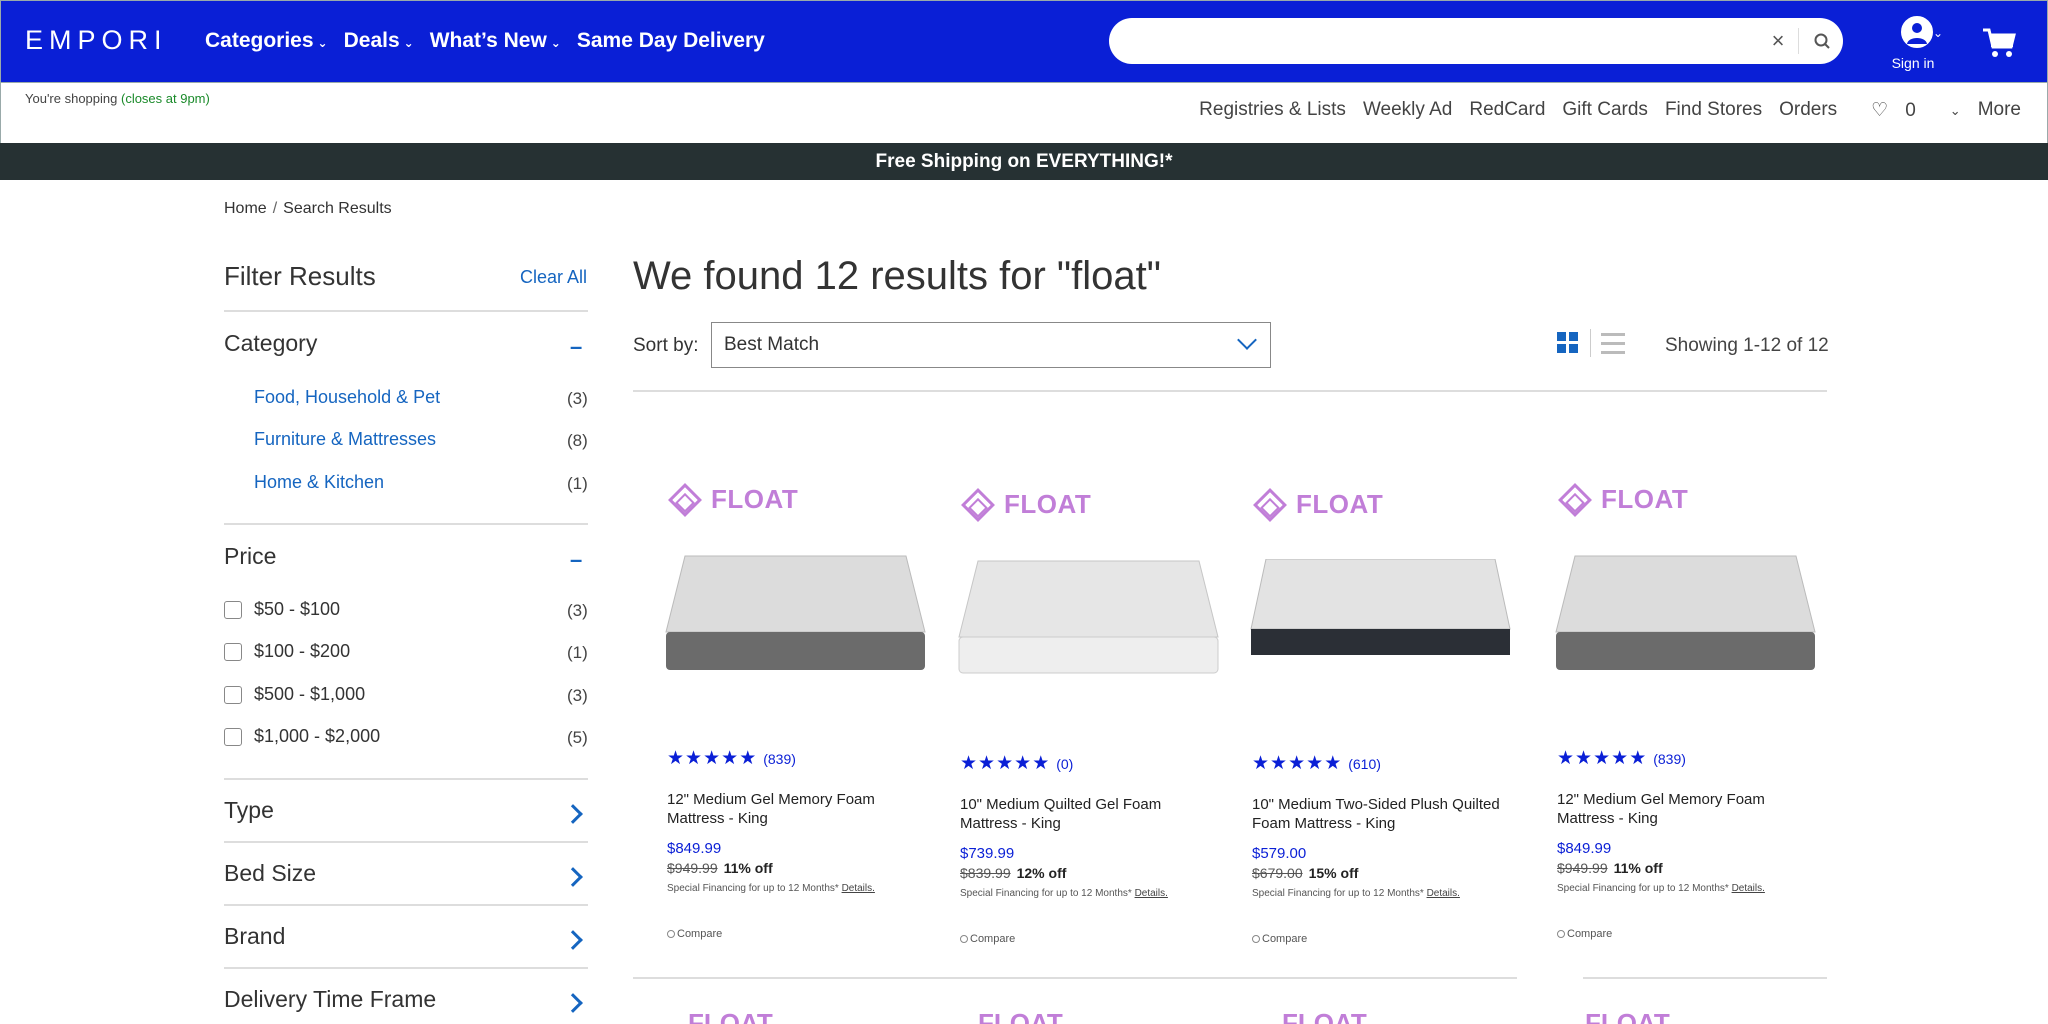 Image resolution: width=2048 pixels, height=1024 pixels. Describe the element at coordinates (1798, 41) in the screenshot. I see `search-divider` at that location.